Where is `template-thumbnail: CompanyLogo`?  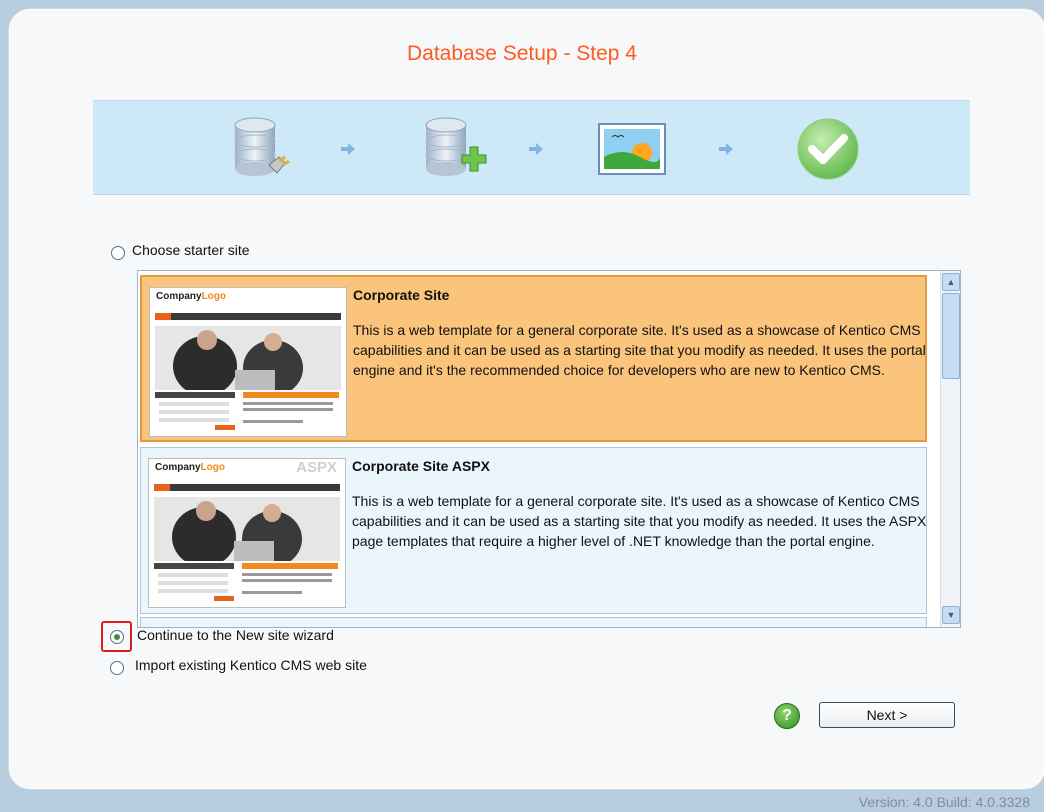 template-thumbnail: CompanyLogo is located at coordinates (248, 362).